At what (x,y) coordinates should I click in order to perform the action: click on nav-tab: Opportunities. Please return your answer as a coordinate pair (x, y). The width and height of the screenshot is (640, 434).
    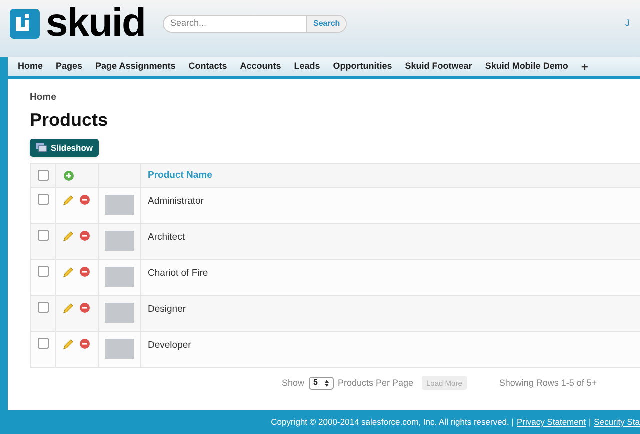
    Looking at the image, I should click on (362, 67).